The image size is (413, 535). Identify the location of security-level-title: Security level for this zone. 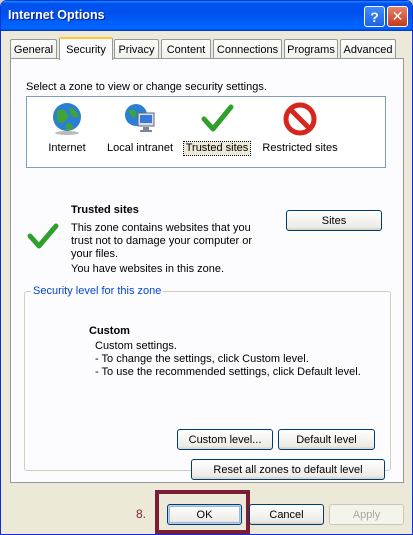
(97, 291).